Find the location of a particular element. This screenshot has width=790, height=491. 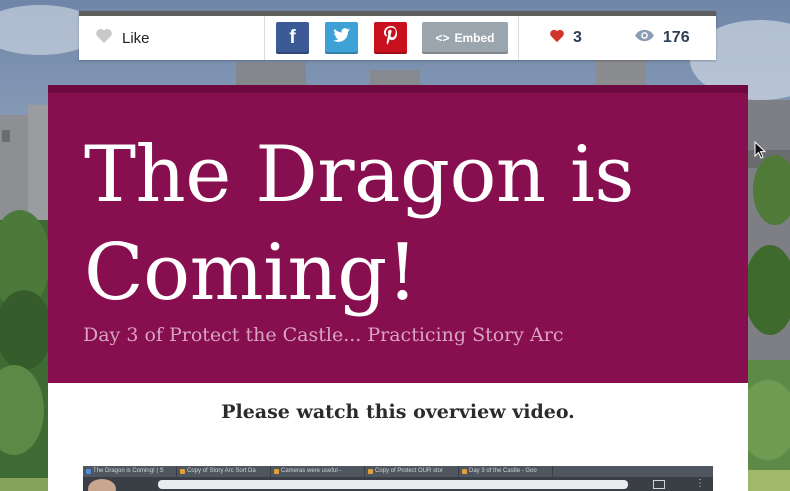

embed-button: <> Embed is located at coordinates (465, 38).